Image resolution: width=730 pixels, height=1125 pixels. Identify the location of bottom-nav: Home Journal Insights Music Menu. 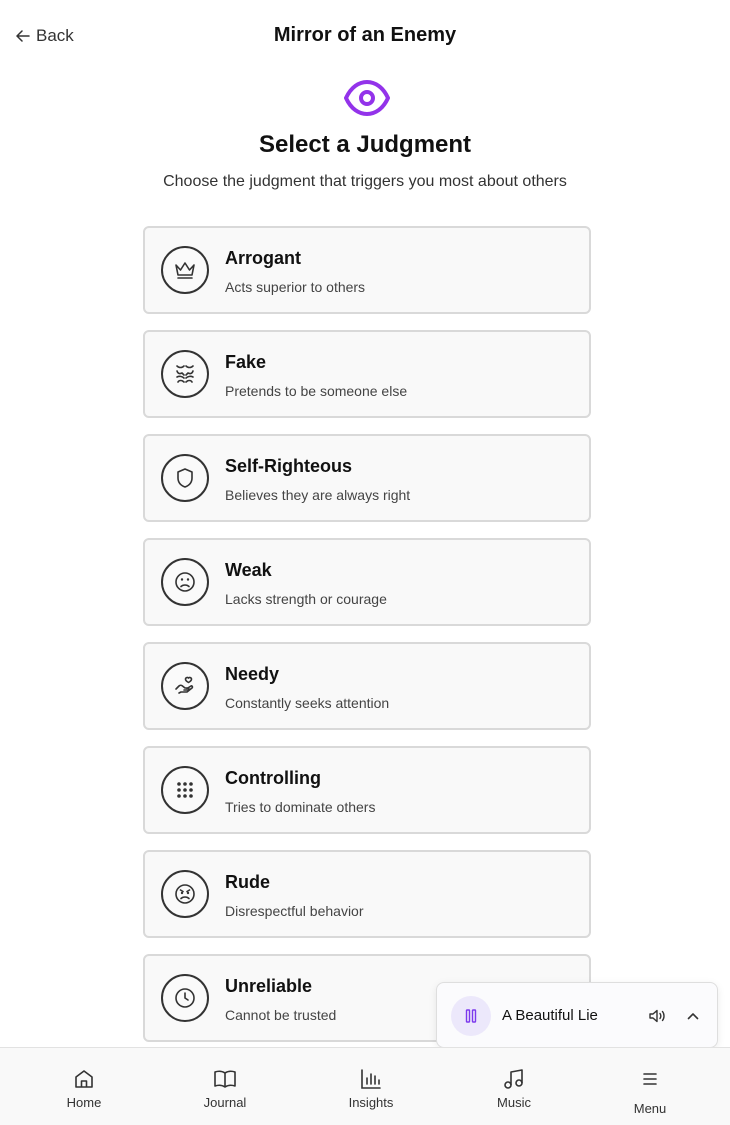
(365, 1086).